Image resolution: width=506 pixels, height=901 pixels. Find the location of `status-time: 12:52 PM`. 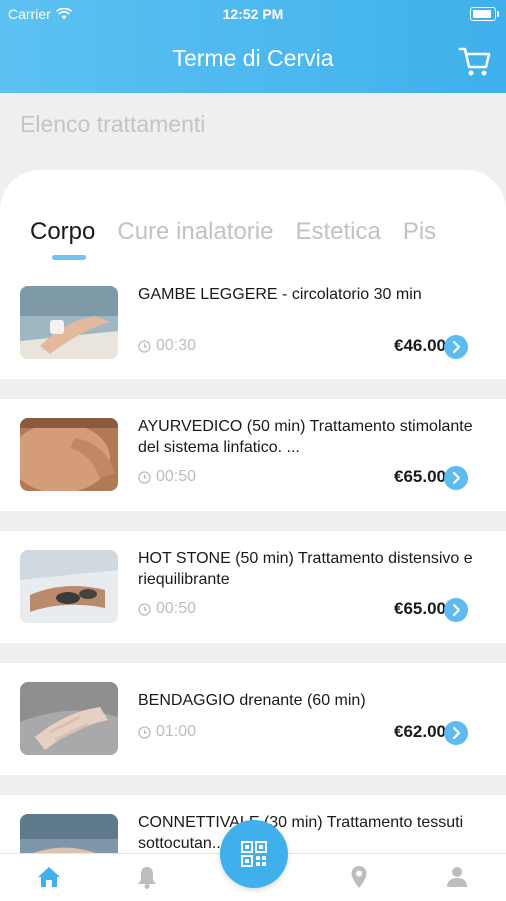

status-time: 12:52 PM is located at coordinates (253, 14).